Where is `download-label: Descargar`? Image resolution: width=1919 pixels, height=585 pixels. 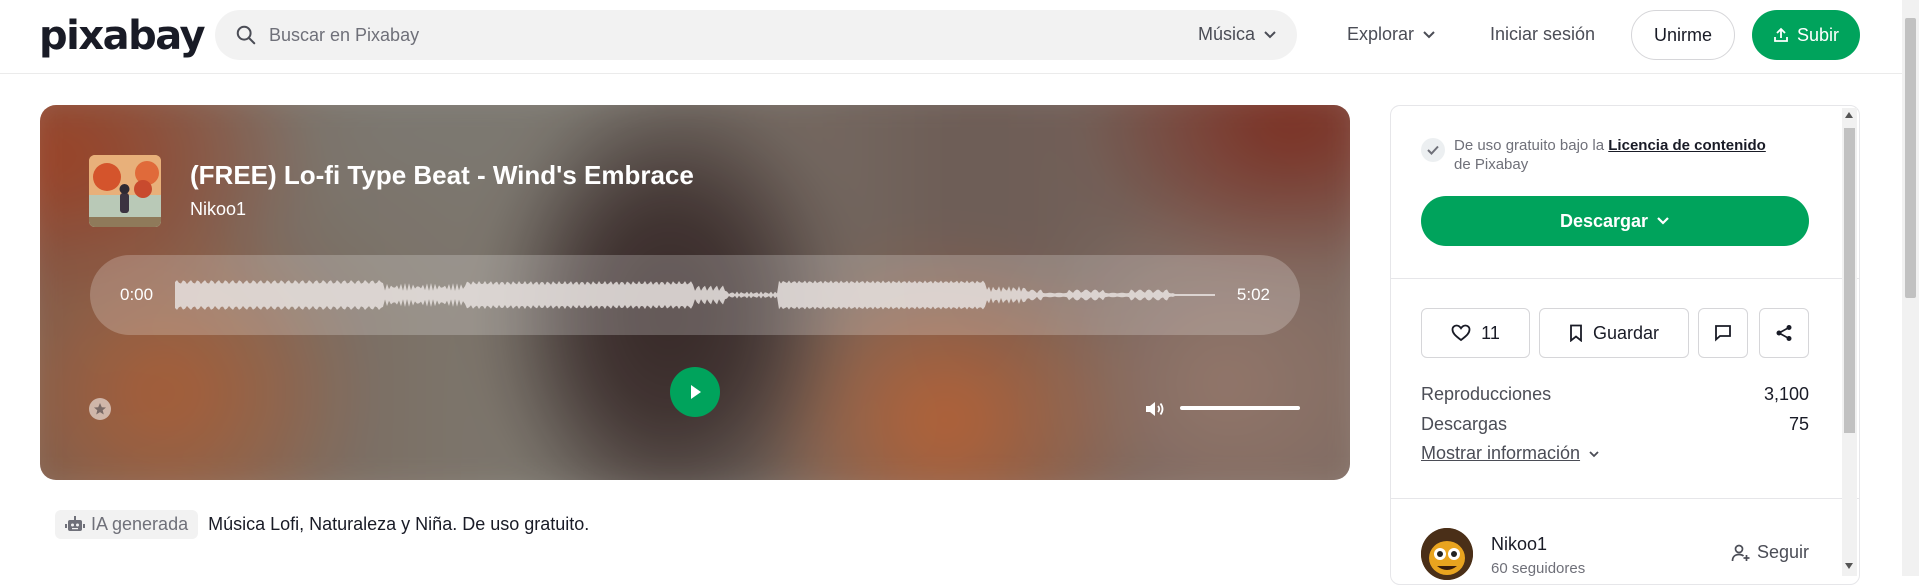 download-label: Descargar is located at coordinates (1604, 220).